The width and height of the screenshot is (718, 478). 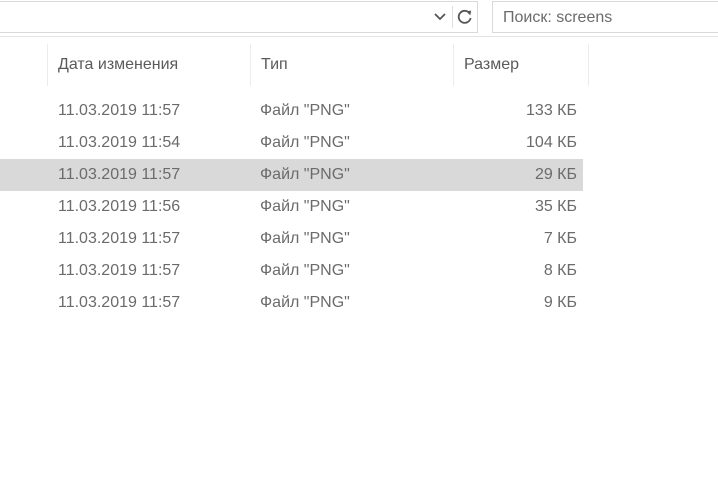 What do you see at coordinates (118, 64) in the screenshot?
I see `column-header-date-label: Дата изменения` at bounding box center [118, 64].